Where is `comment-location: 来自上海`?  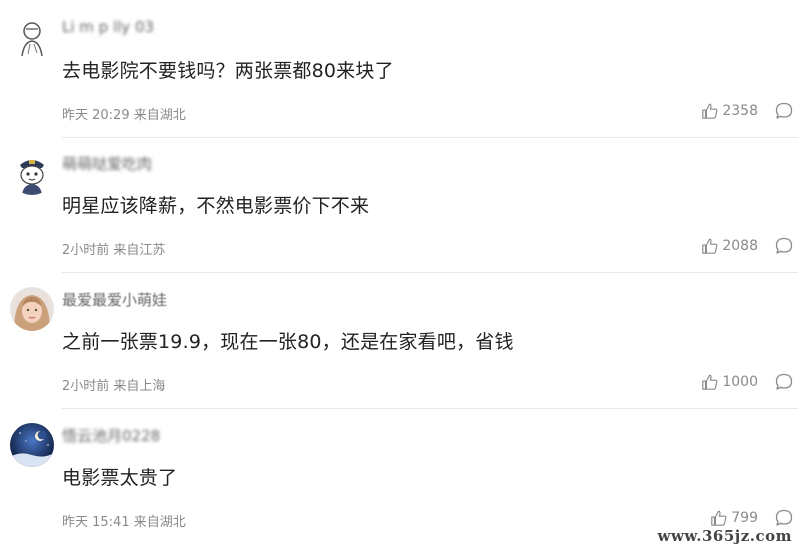
comment-location: 来自上海 is located at coordinates (139, 386).